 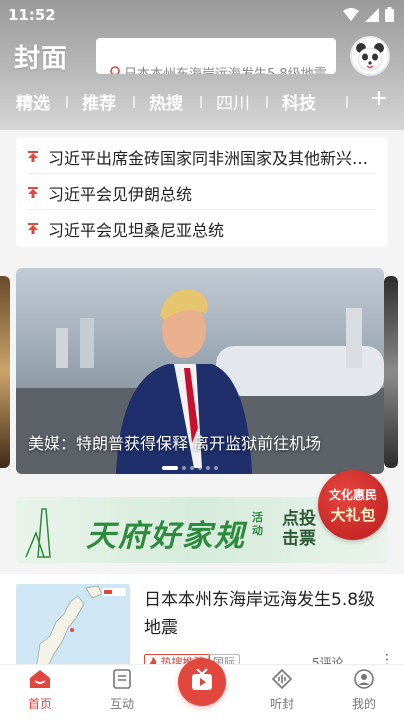 What do you see at coordinates (170, 468) in the screenshot?
I see `carousel-dot-active` at bounding box center [170, 468].